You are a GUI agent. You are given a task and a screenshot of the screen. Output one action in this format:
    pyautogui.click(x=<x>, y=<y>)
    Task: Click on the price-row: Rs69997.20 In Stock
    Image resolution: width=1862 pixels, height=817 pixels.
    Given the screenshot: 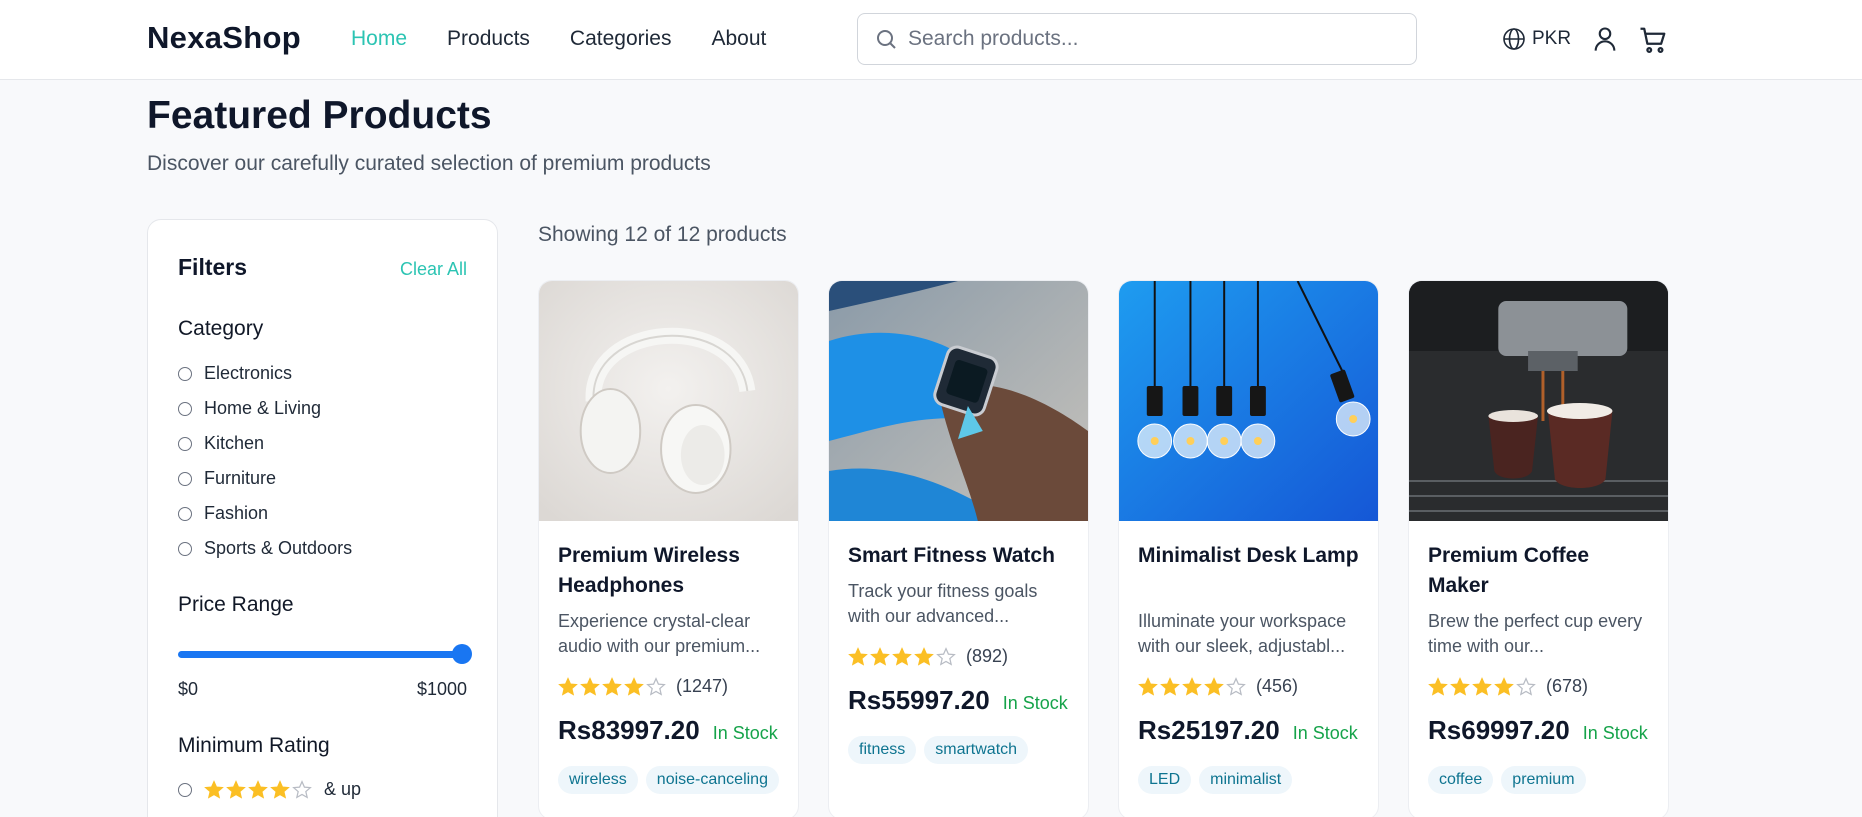 What is the action you would take?
    pyautogui.click(x=1538, y=730)
    